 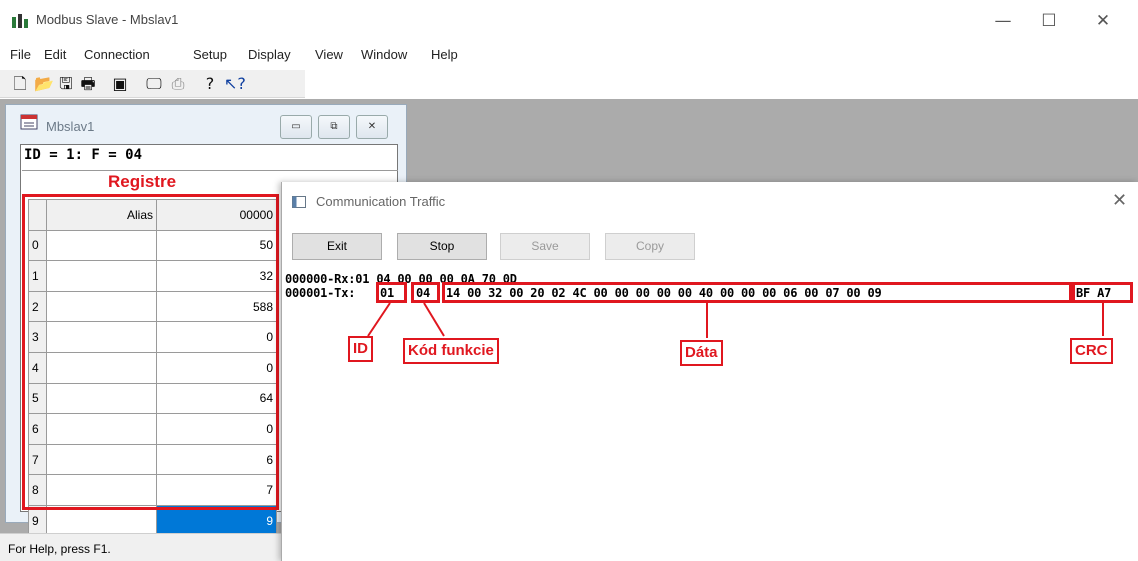 I want to click on menu-display: Display, so click(x=269, y=54).